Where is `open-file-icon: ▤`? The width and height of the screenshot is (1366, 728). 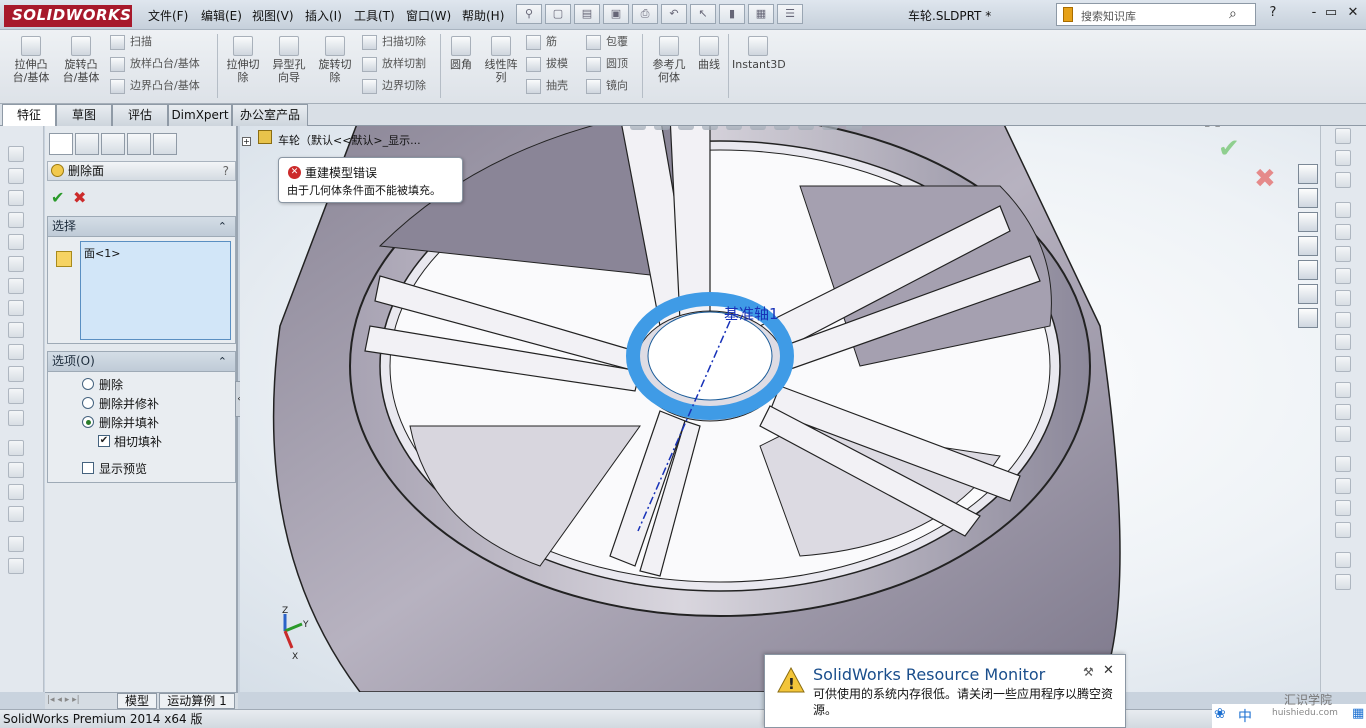 open-file-icon: ▤ is located at coordinates (587, 14).